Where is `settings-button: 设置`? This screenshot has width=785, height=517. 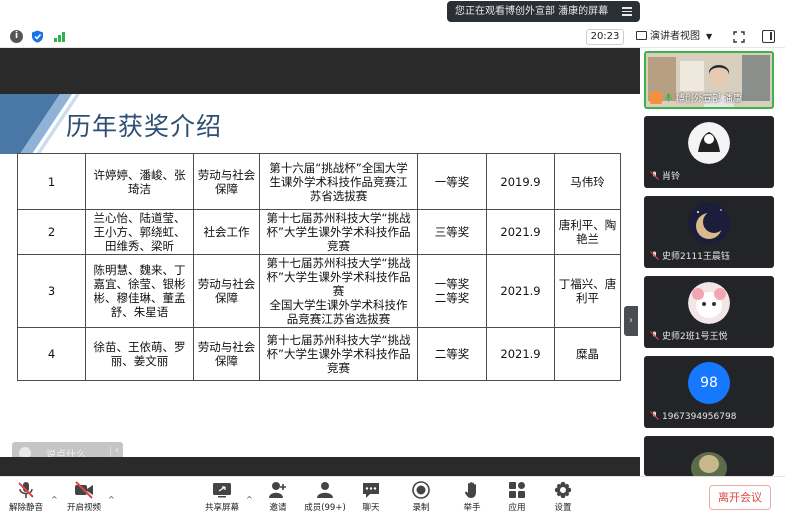
settings-button: 设置 is located at coordinates (563, 497).